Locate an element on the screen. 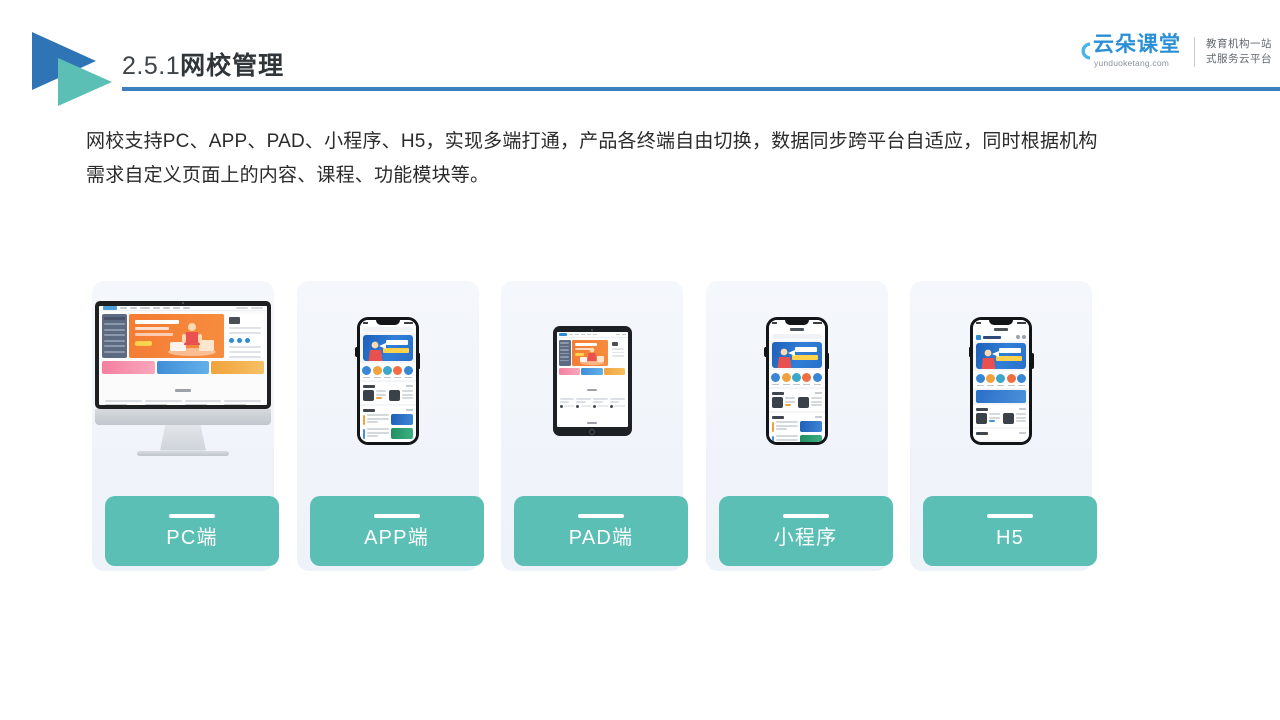  platform-card-pc: PC端 is located at coordinates (185, 426).